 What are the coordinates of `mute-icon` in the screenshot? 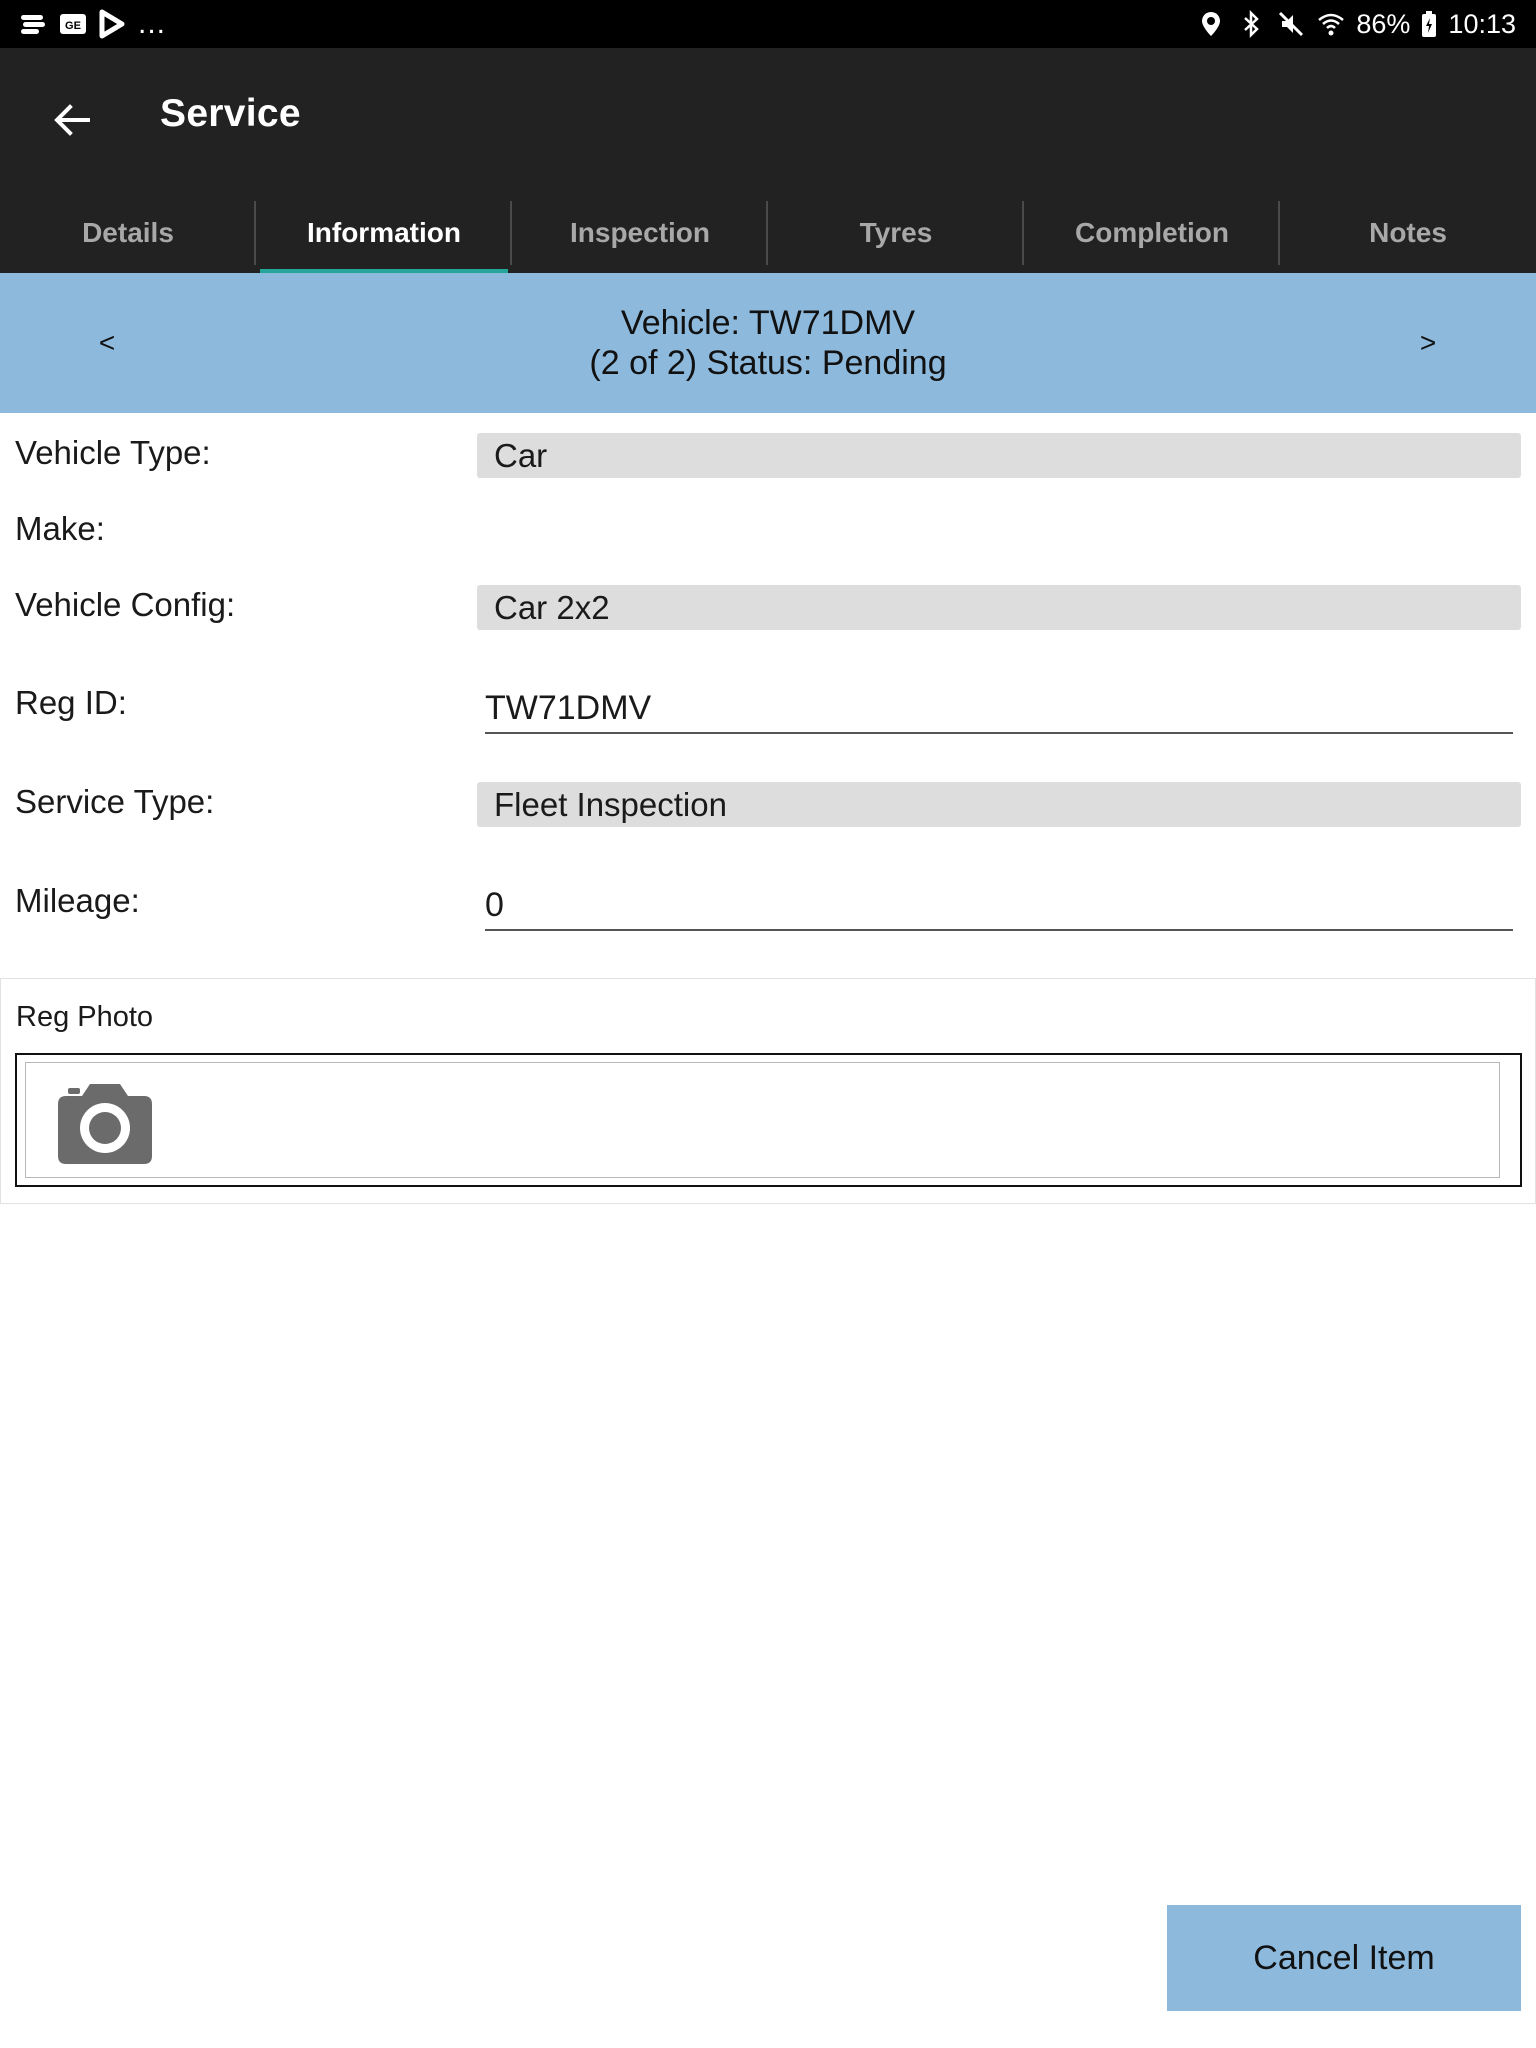 It's located at (1291, 24).